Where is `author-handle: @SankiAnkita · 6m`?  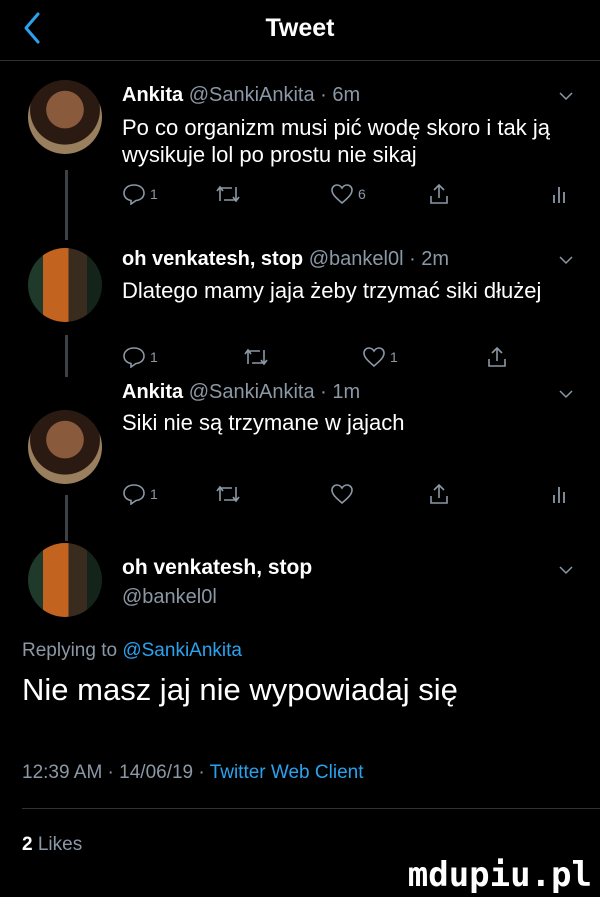 author-handle: @SankiAnkita · 6m is located at coordinates (274, 95).